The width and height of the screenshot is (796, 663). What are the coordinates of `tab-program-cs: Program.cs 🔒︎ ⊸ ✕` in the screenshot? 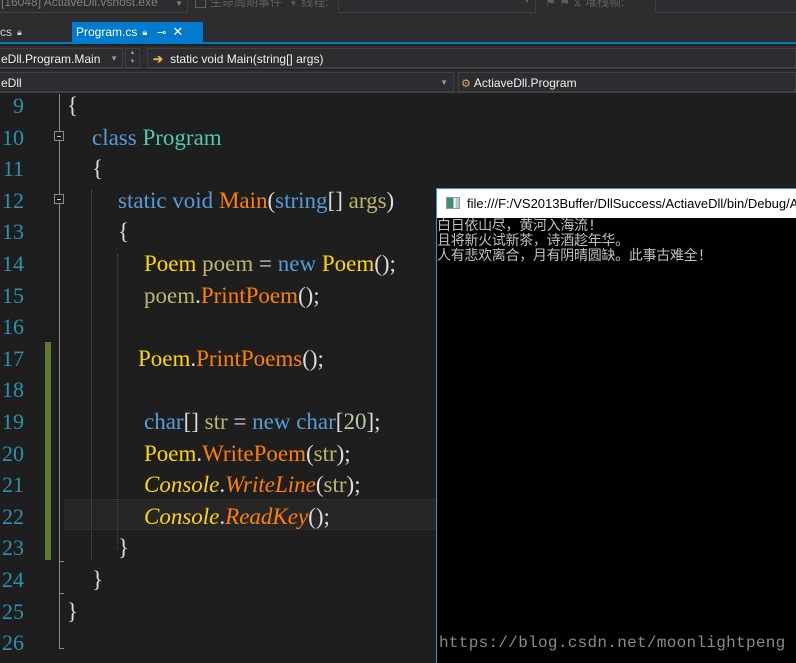 It's located at (137, 32).